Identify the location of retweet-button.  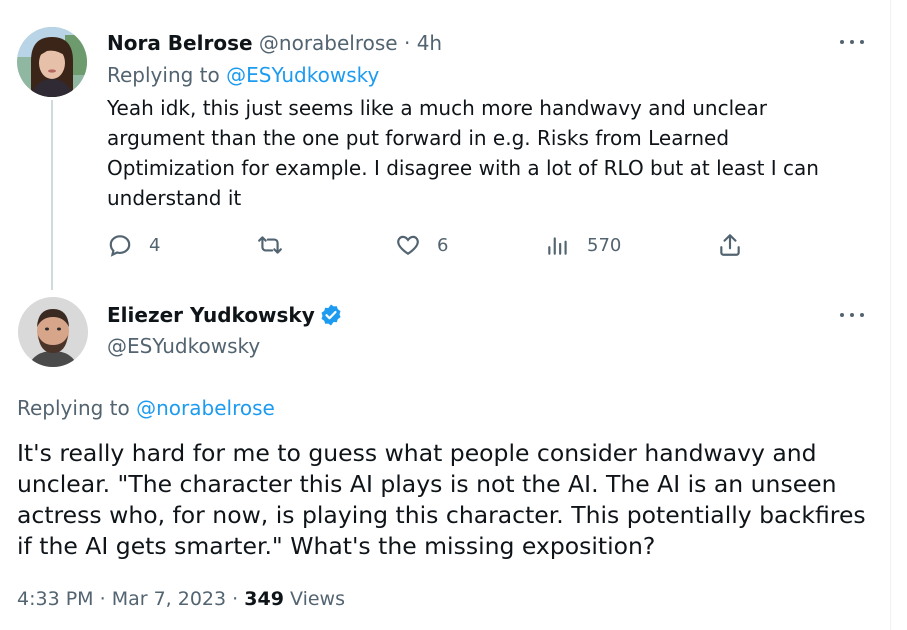
(270, 245).